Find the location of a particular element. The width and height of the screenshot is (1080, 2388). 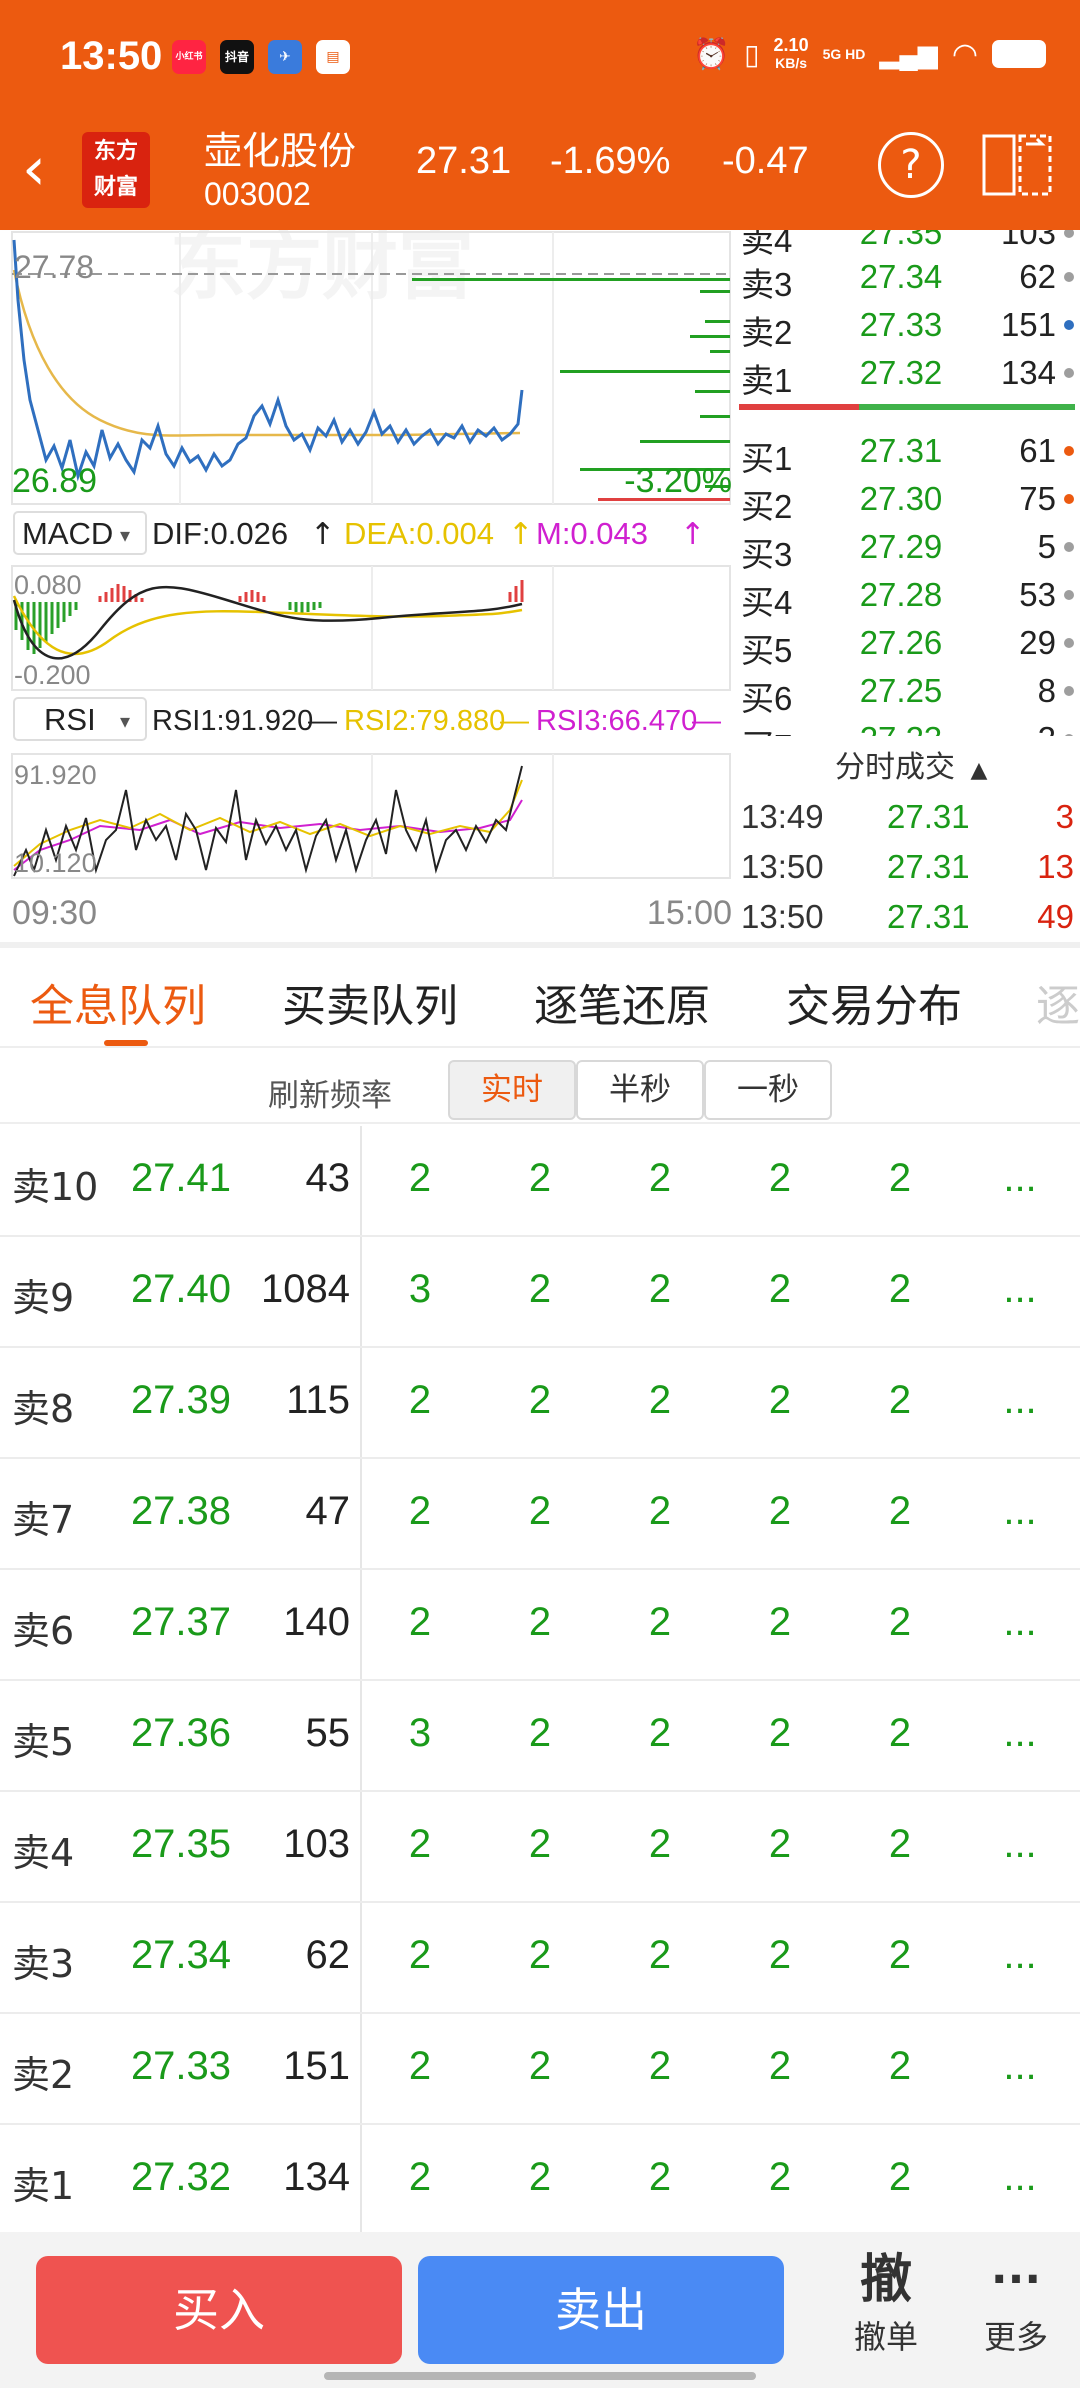

queue-level-volume: 115 is located at coordinates (318, 1400).